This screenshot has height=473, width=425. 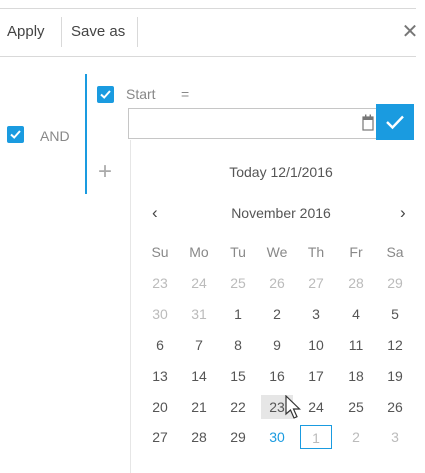 I want to click on calendar-day: 21, so click(x=199, y=407).